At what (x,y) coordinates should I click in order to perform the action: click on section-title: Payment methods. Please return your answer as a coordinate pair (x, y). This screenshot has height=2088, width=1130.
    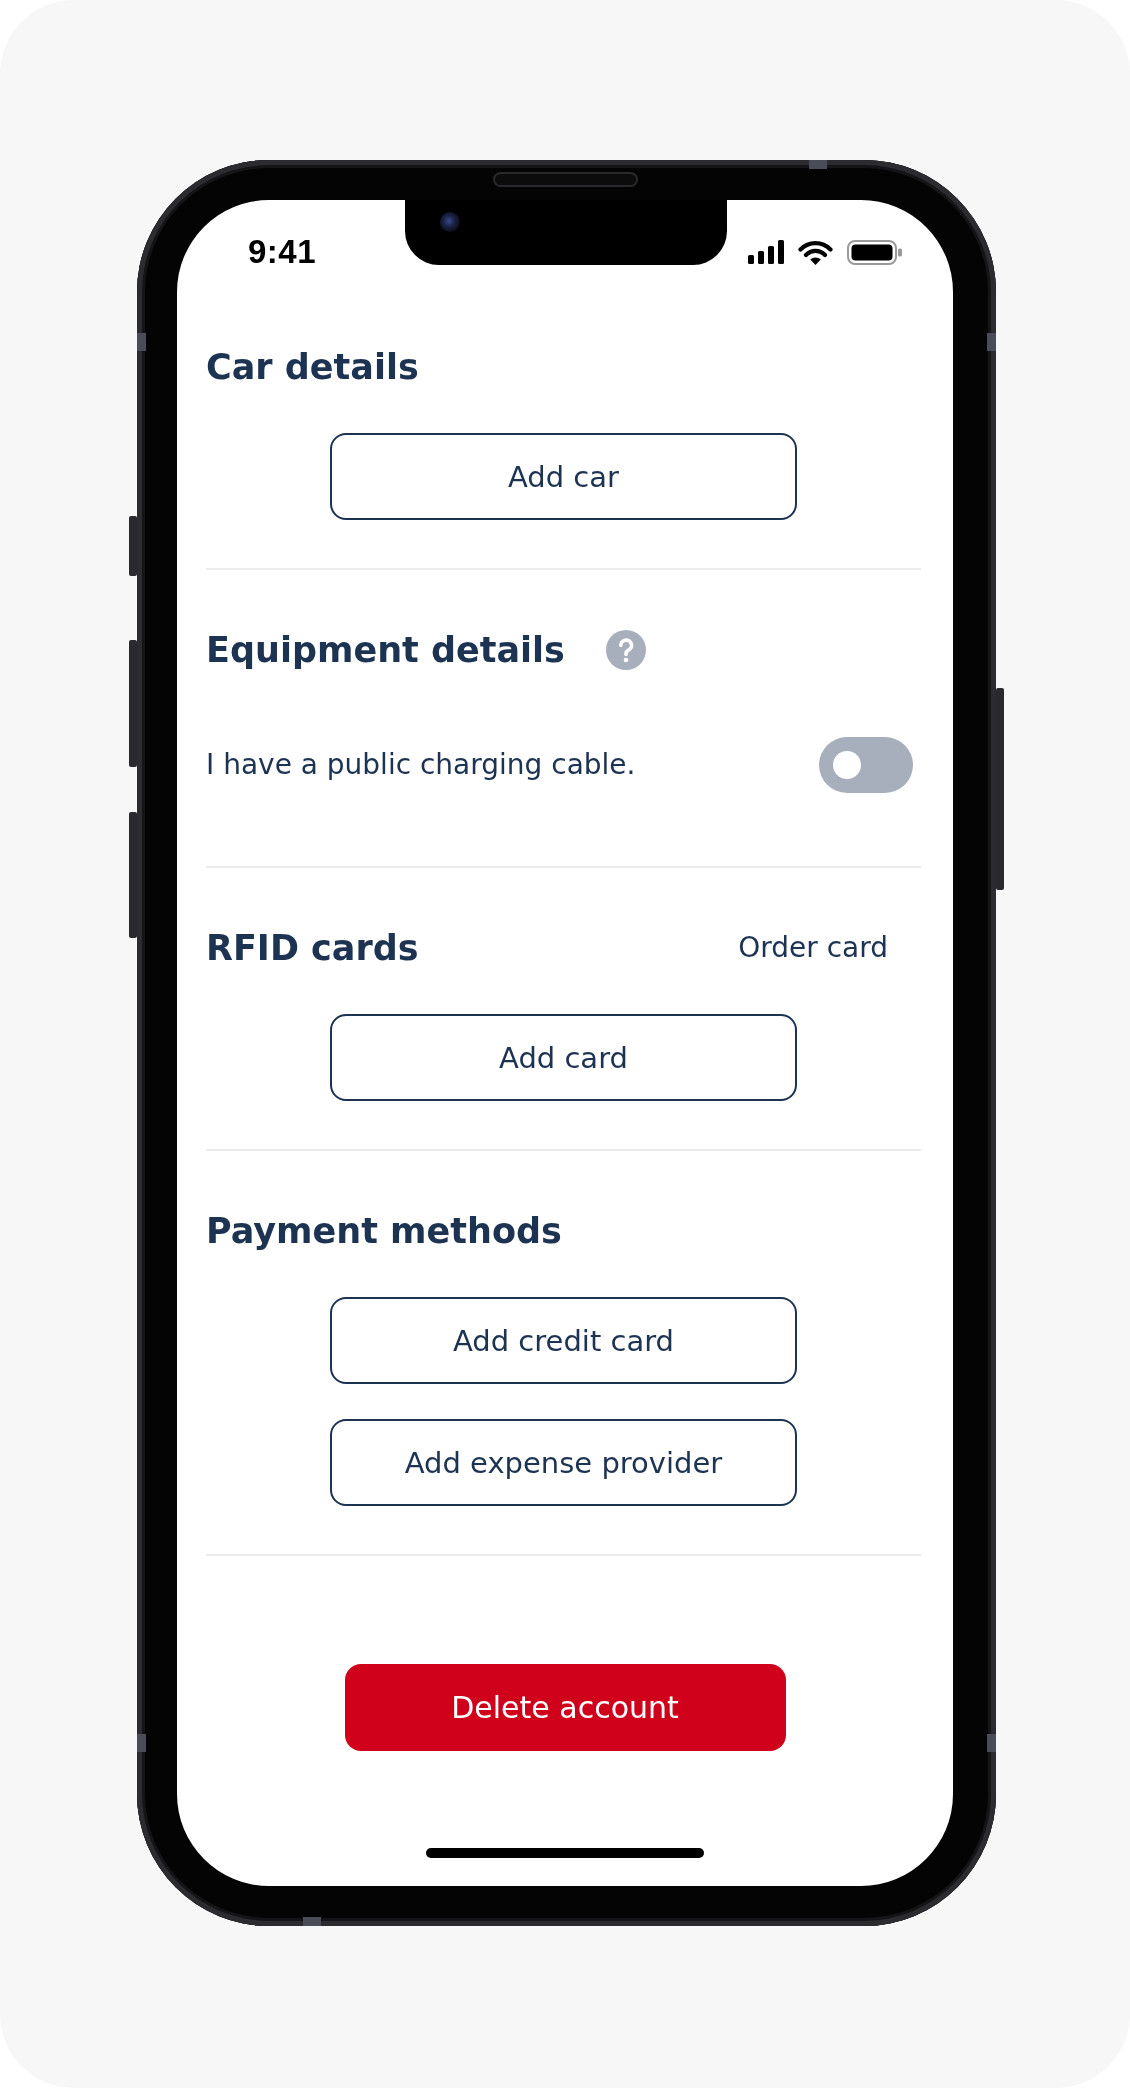
    Looking at the image, I should click on (384, 1231).